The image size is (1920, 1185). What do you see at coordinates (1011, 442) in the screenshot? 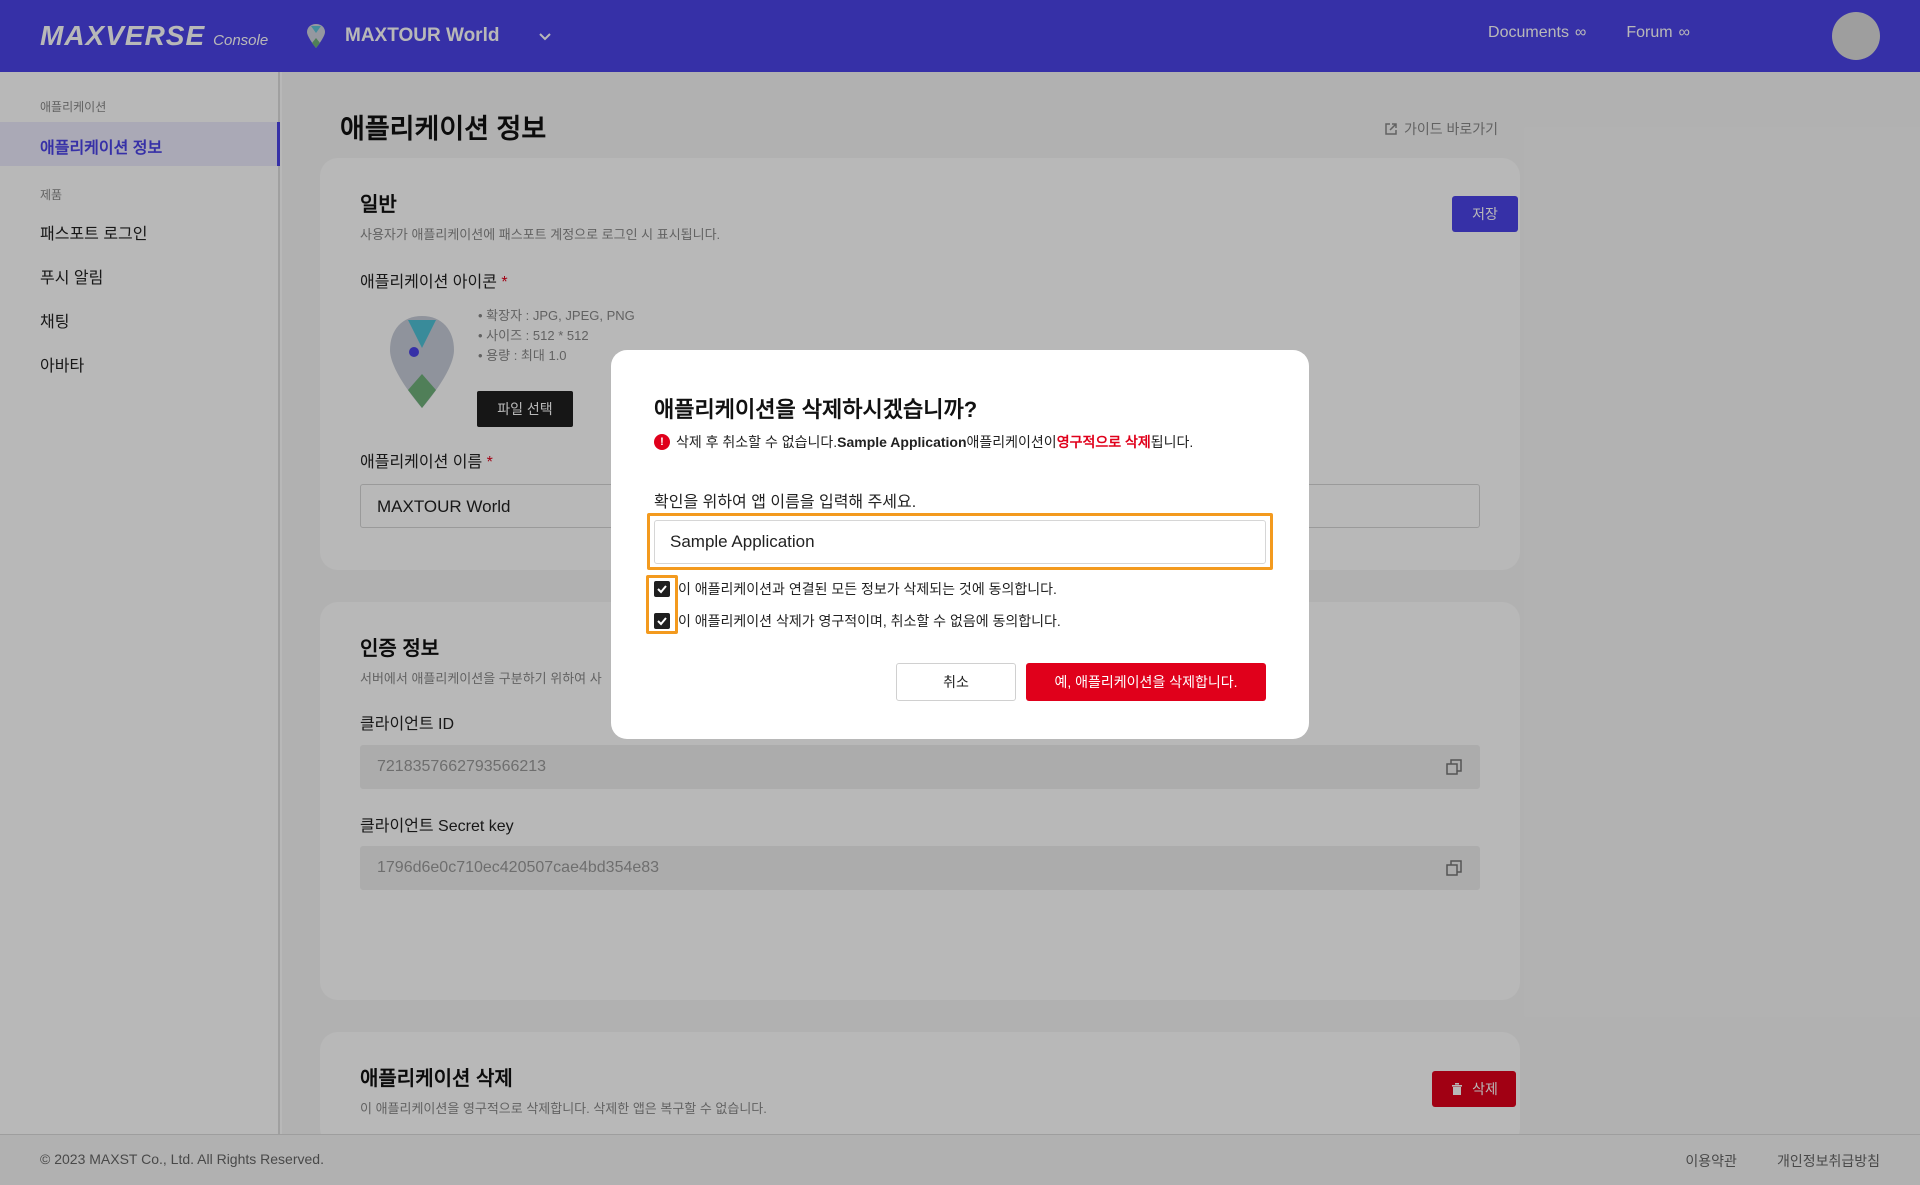
I see `warning-mid: 애플리케이션이` at bounding box center [1011, 442].